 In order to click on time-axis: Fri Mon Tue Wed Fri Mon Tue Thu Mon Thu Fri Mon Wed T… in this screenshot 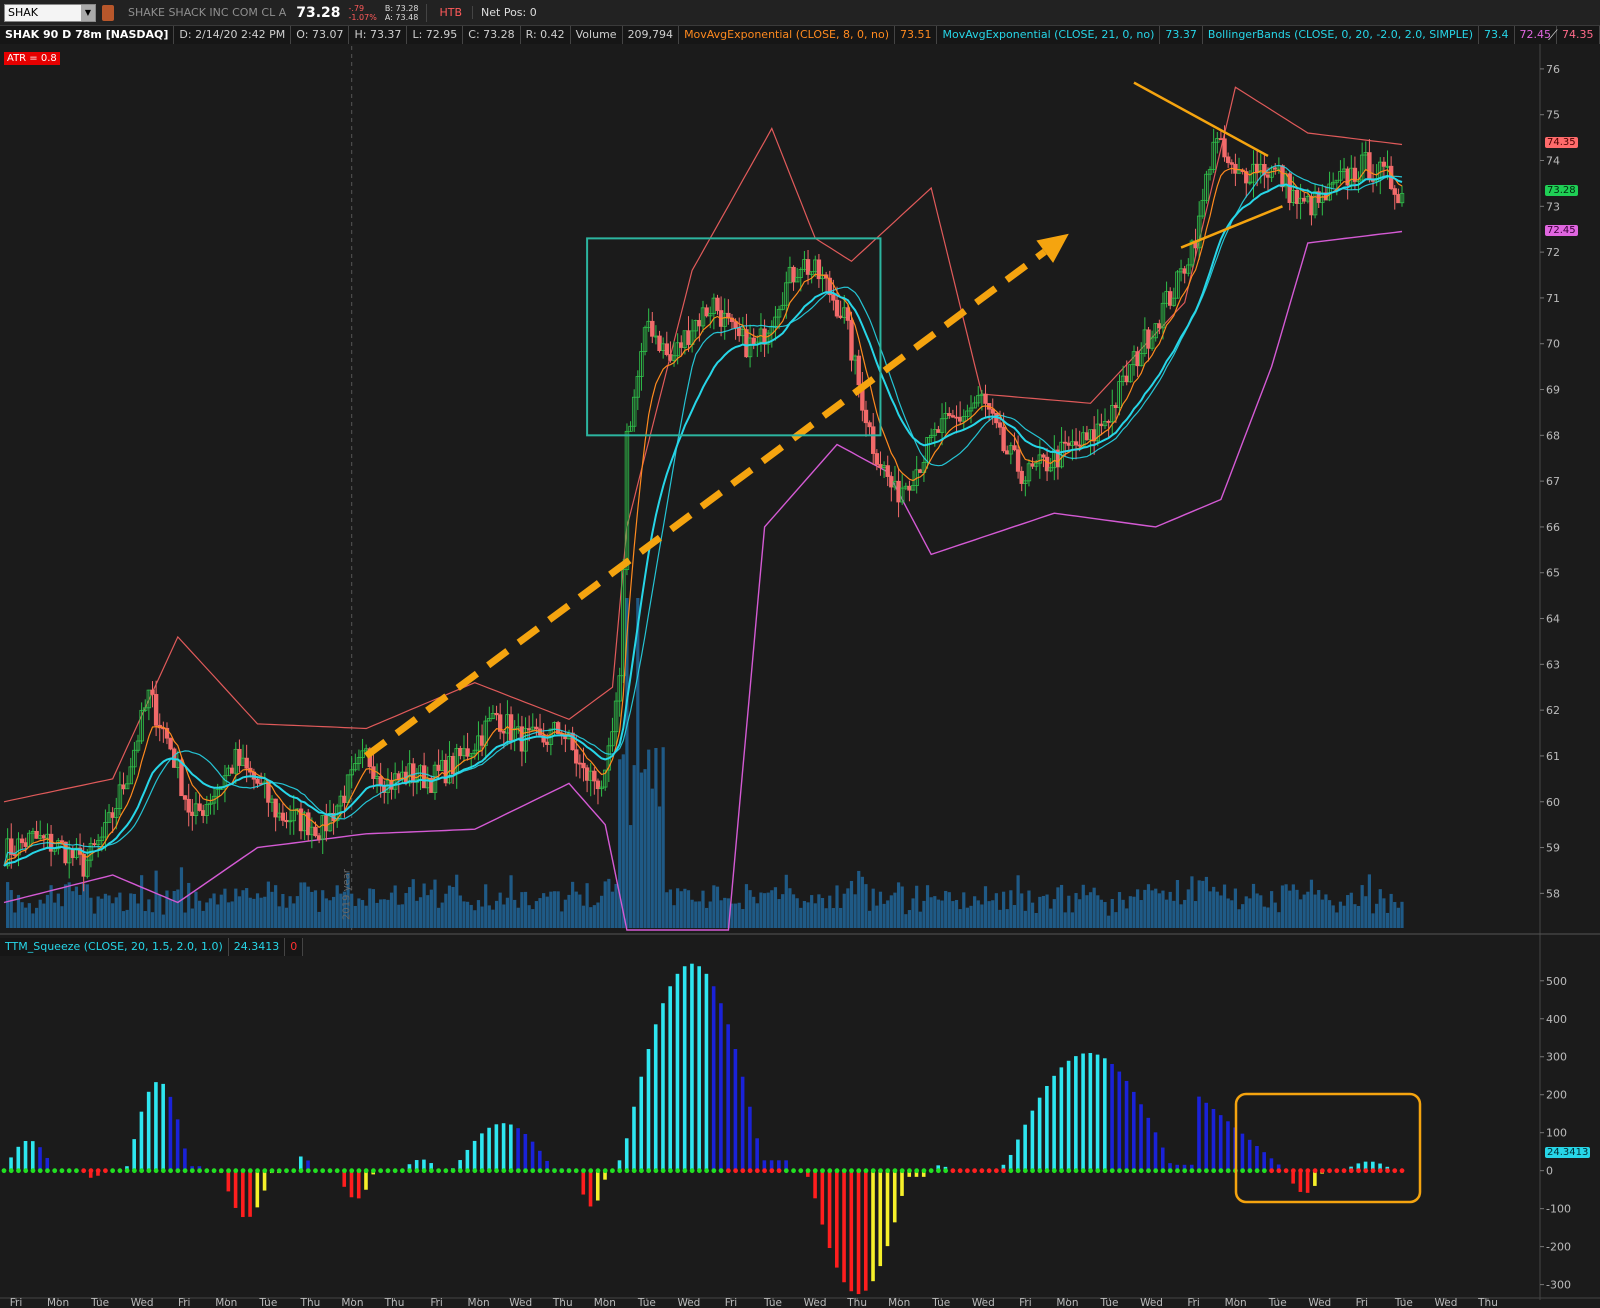, I will do `click(754, 1302)`.